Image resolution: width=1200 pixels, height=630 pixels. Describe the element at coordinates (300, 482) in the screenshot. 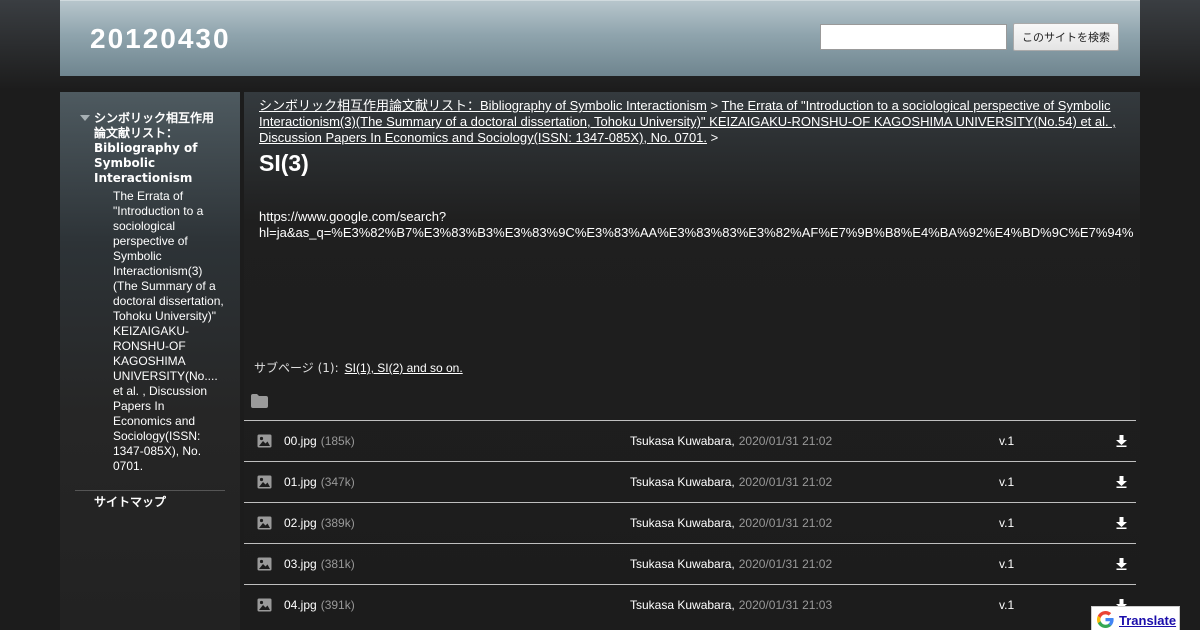

I see `file-name-link: 01.jpg` at that location.